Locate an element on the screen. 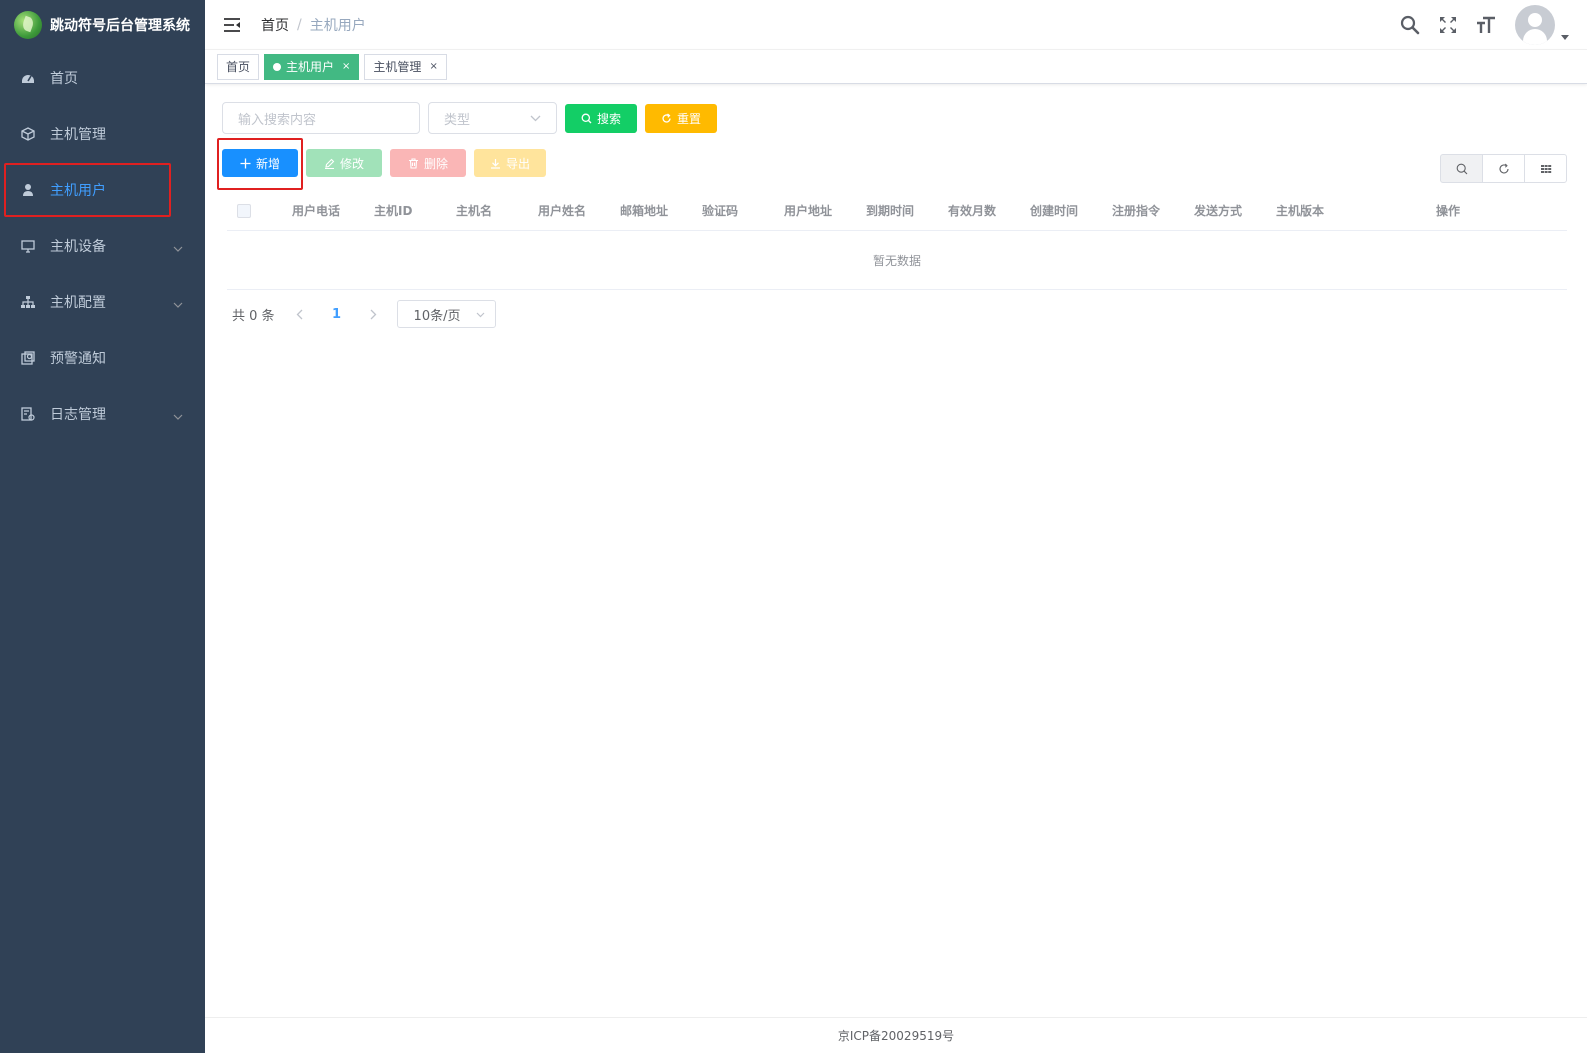 This screenshot has height=1053, width=1587. navbar: 首页 / 主机用户 is located at coordinates (896, 25).